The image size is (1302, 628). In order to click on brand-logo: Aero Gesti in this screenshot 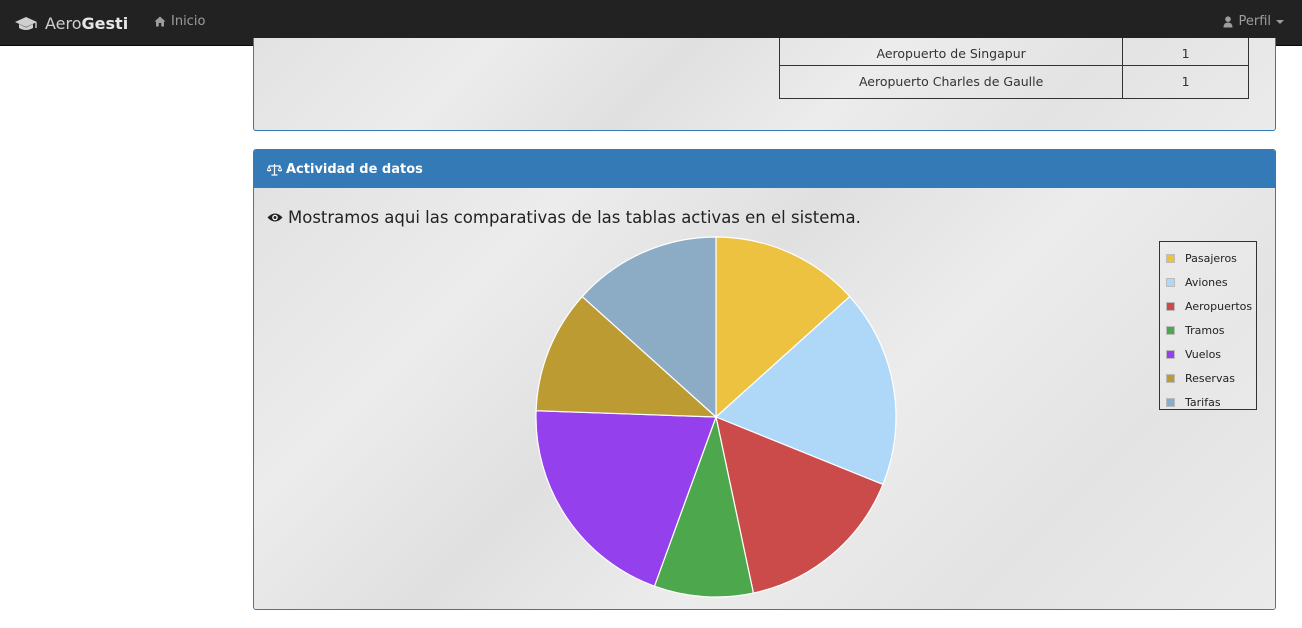, I will do `click(71, 23)`.